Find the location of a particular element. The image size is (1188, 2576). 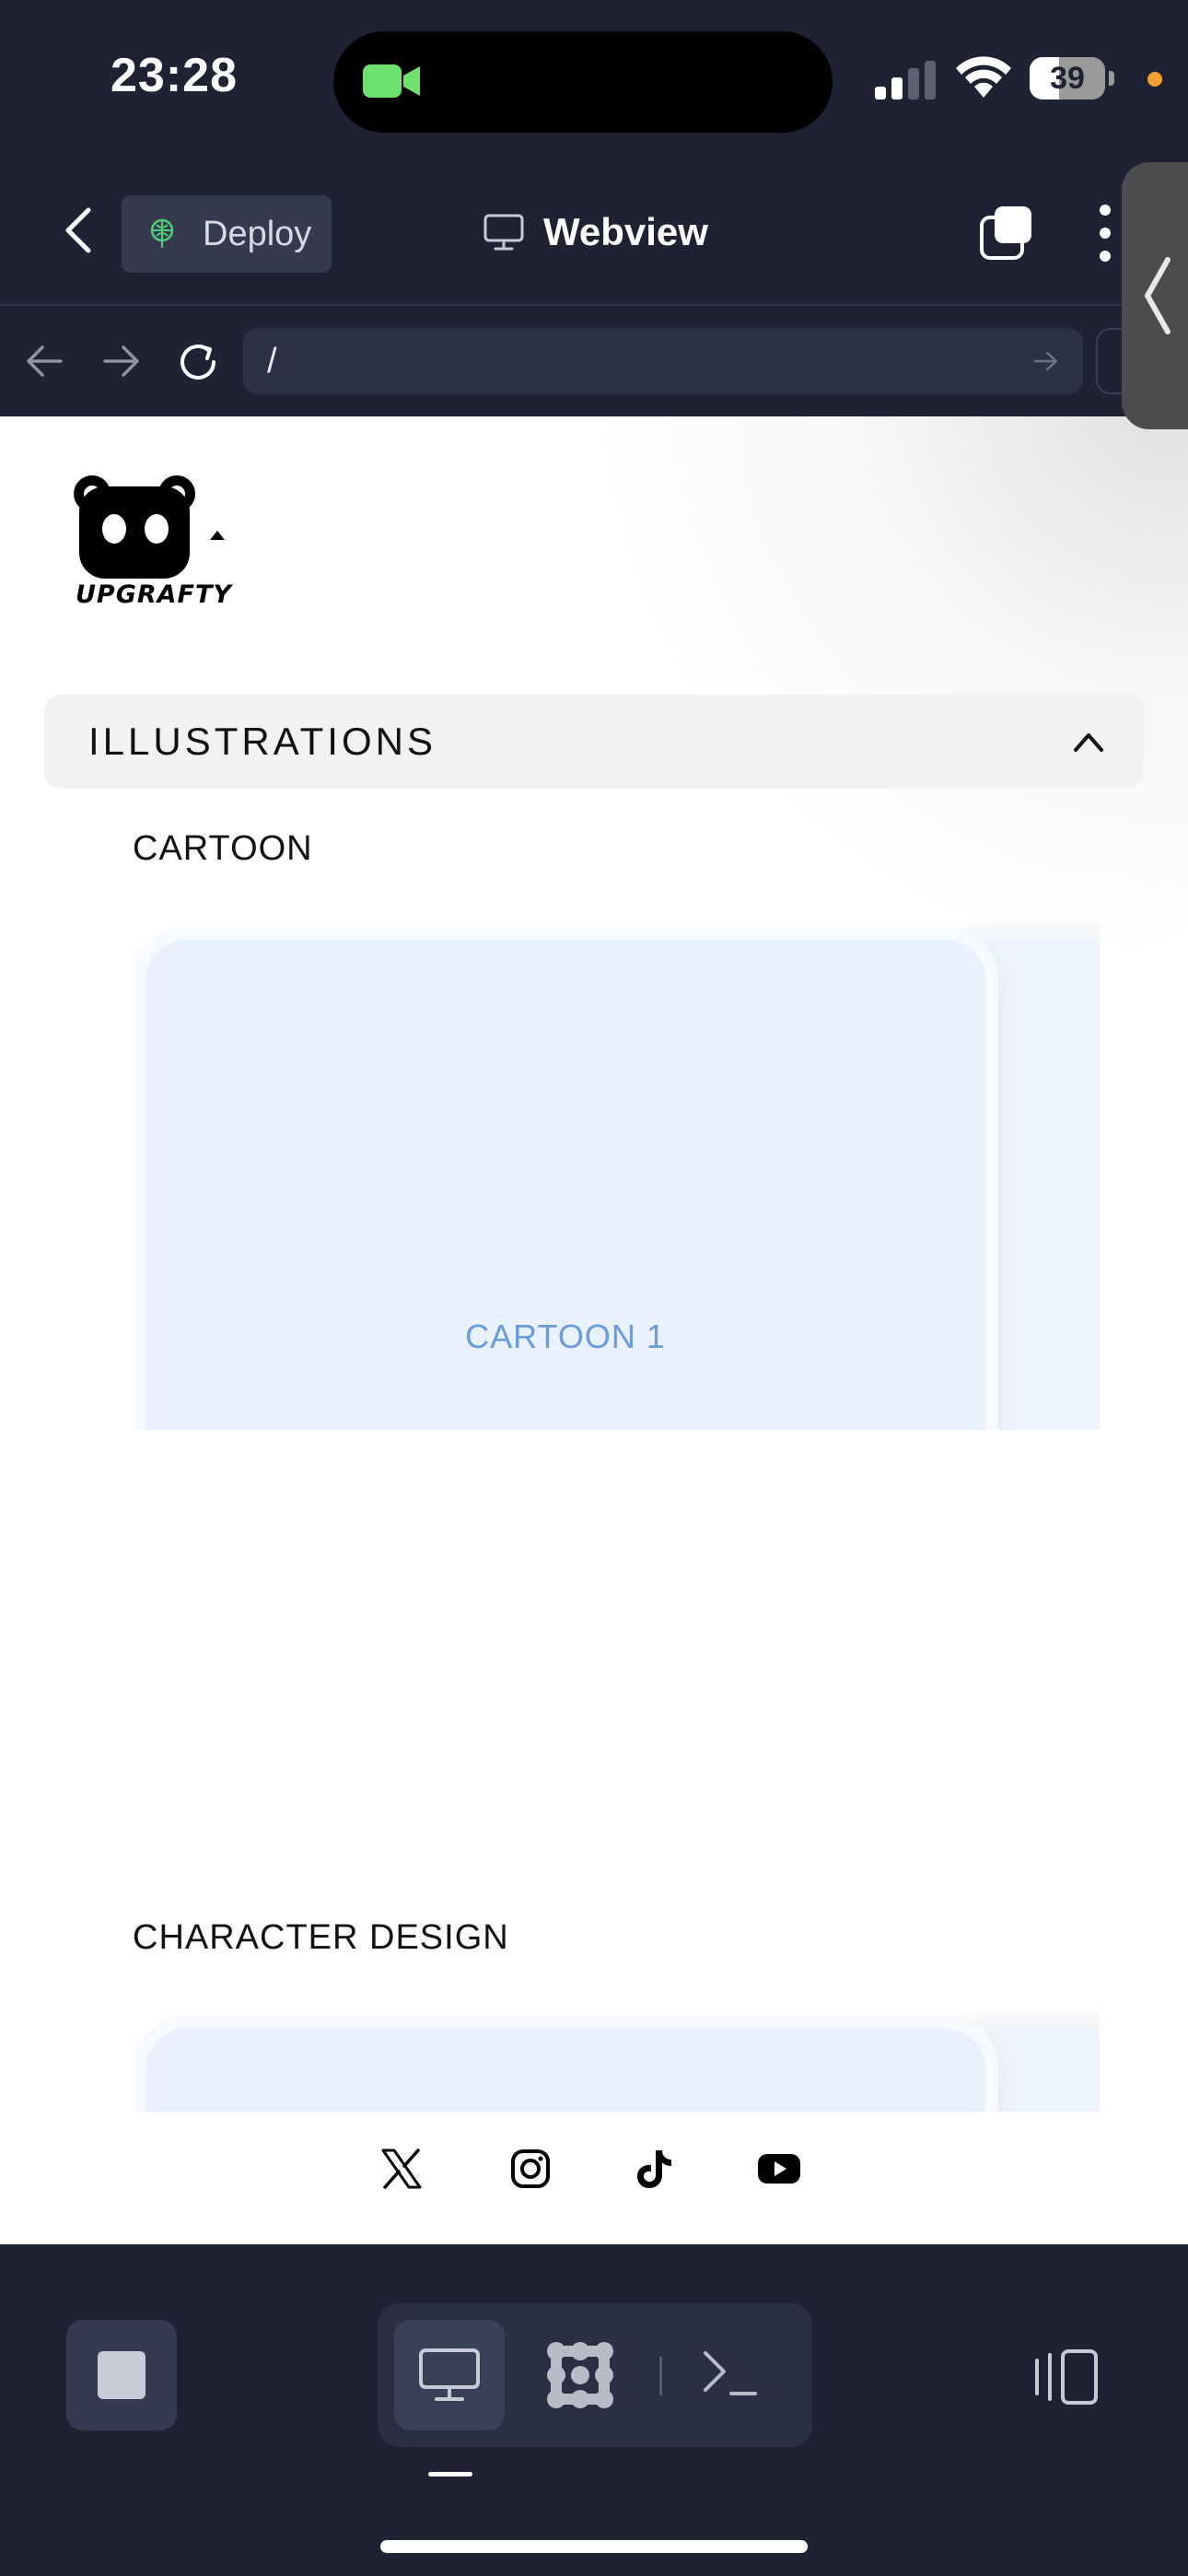

character-design-carousel is located at coordinates (616, 2058).